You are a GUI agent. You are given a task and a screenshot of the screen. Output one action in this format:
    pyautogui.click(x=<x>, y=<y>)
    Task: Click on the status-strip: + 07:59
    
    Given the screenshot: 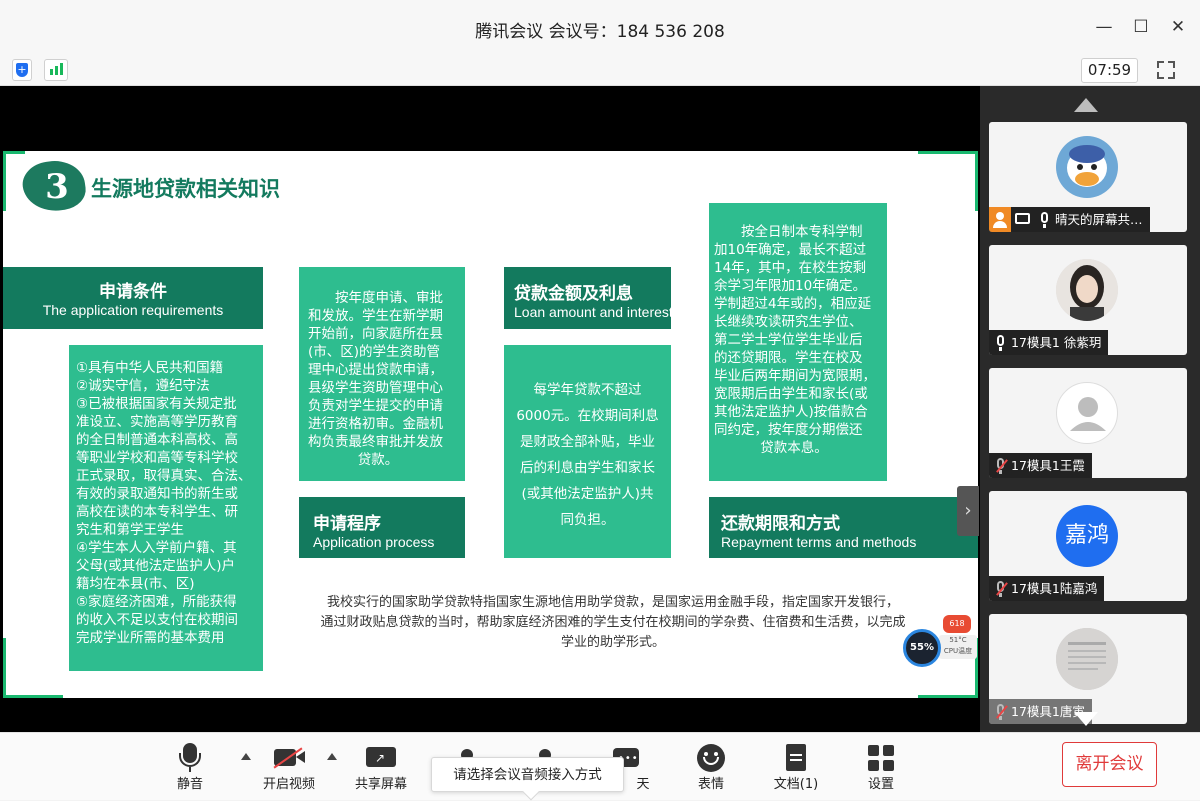 What is the action you would take?
    pyautogui.click(x=600, y=71)
    